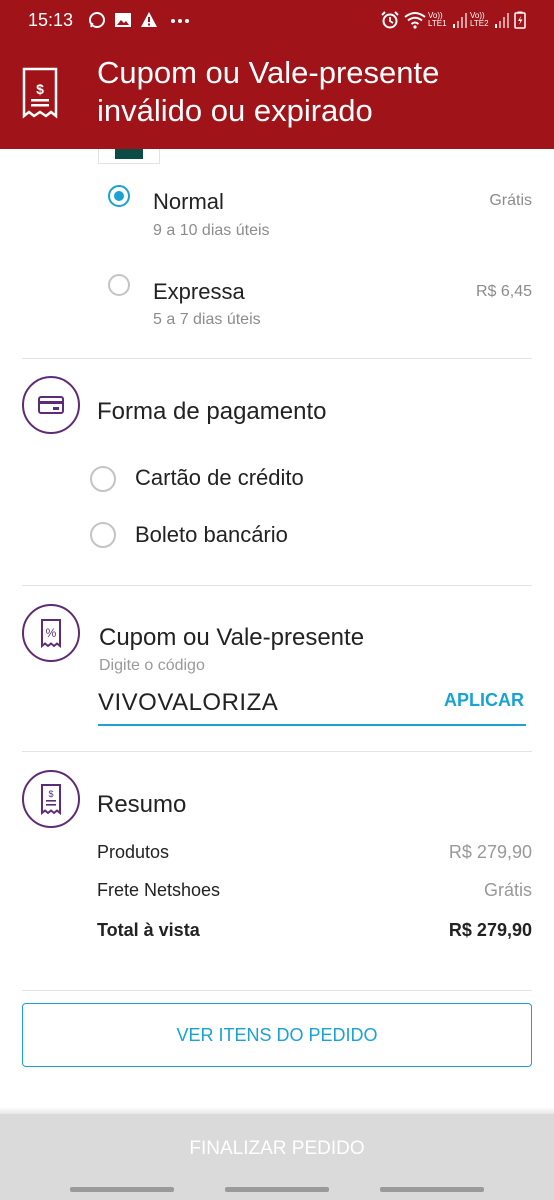  What do you see at coordinates (211, 230) in the screenshot?
I see `shipping-normal-time: 9 a 10 dias úteis` at bounding box center [211, 230].